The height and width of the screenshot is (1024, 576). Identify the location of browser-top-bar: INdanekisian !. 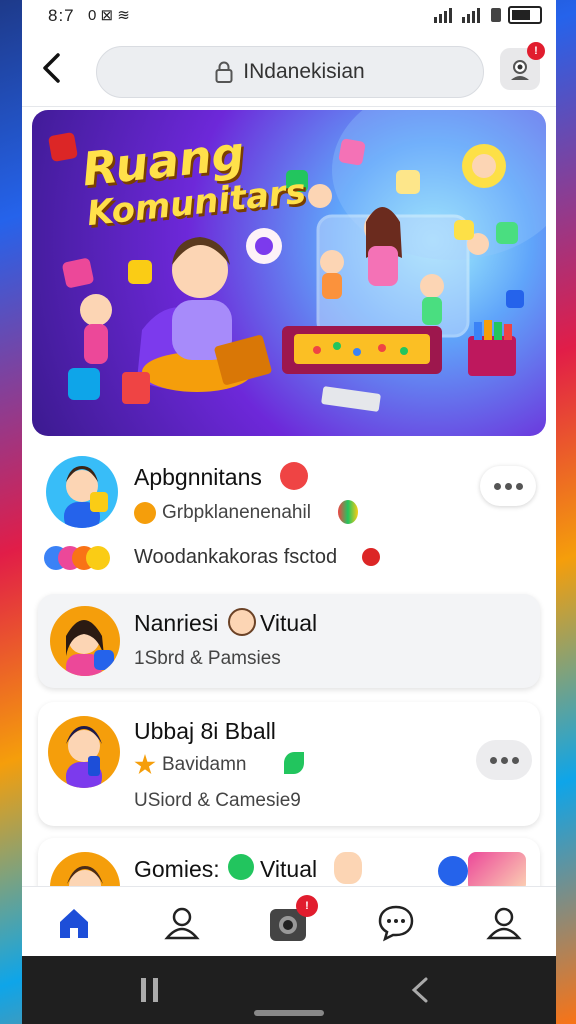
(289, 71).